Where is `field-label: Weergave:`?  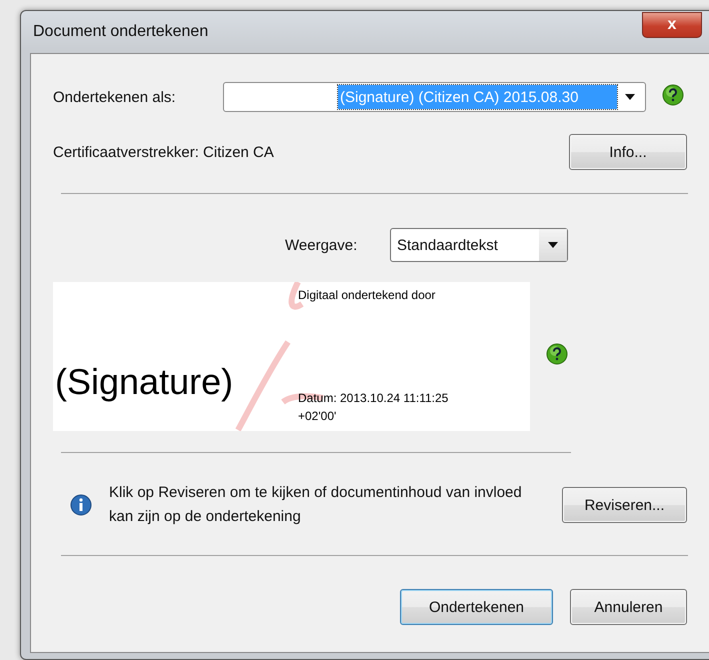
field-label: Weergave: is located at coordinates (321, 245).